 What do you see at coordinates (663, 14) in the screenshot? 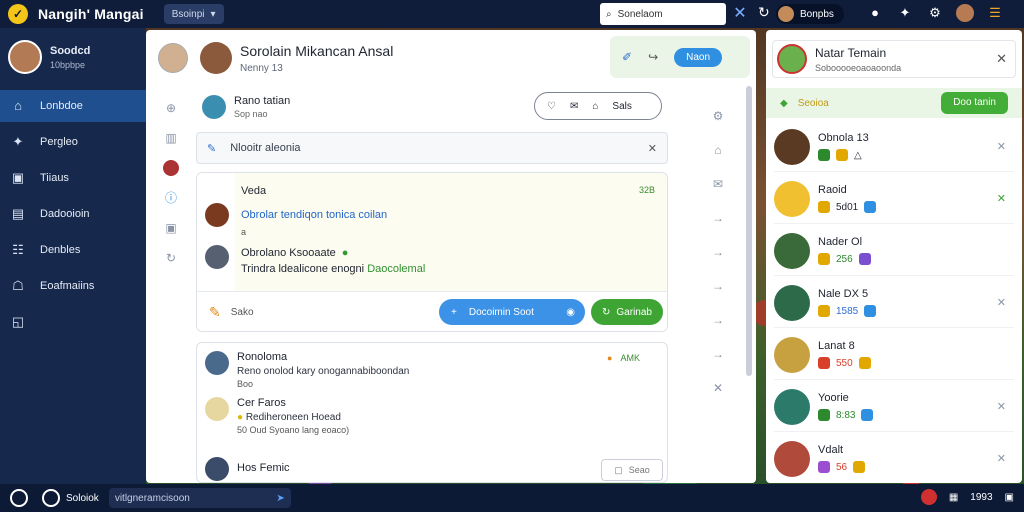
I see `search-input: ⌕ Sonelaom` at bounding box center [663, 14].